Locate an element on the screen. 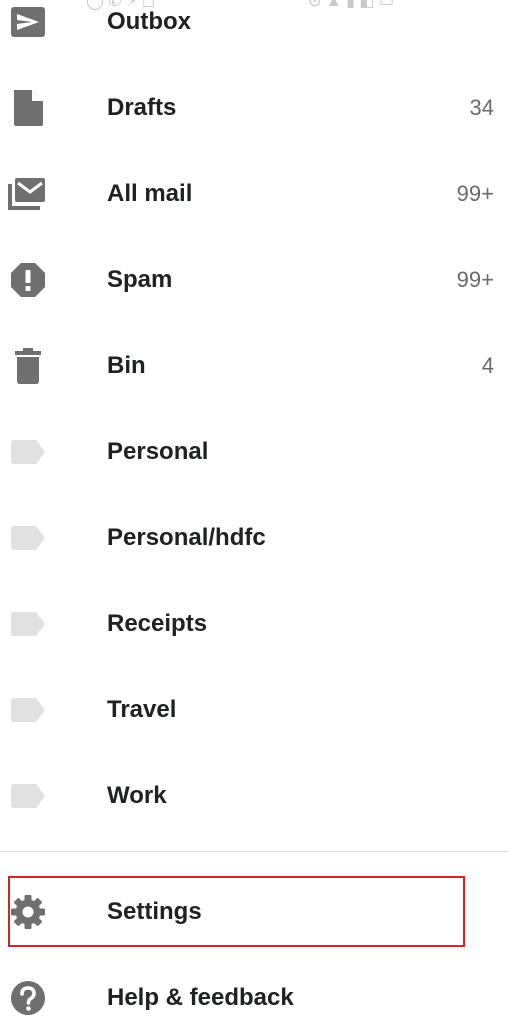 This screenshot has height=1028, width=508. drawer-item-label: Outbox is located at coordinates (149, 21).